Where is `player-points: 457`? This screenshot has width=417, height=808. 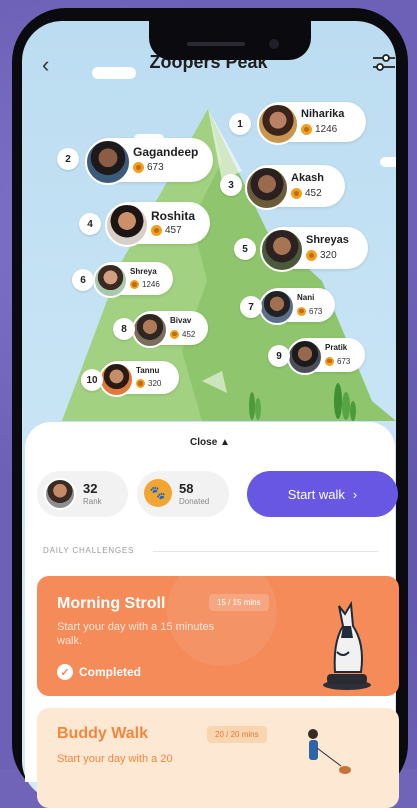 player-points: 457 is located at coordinates (166, 231).